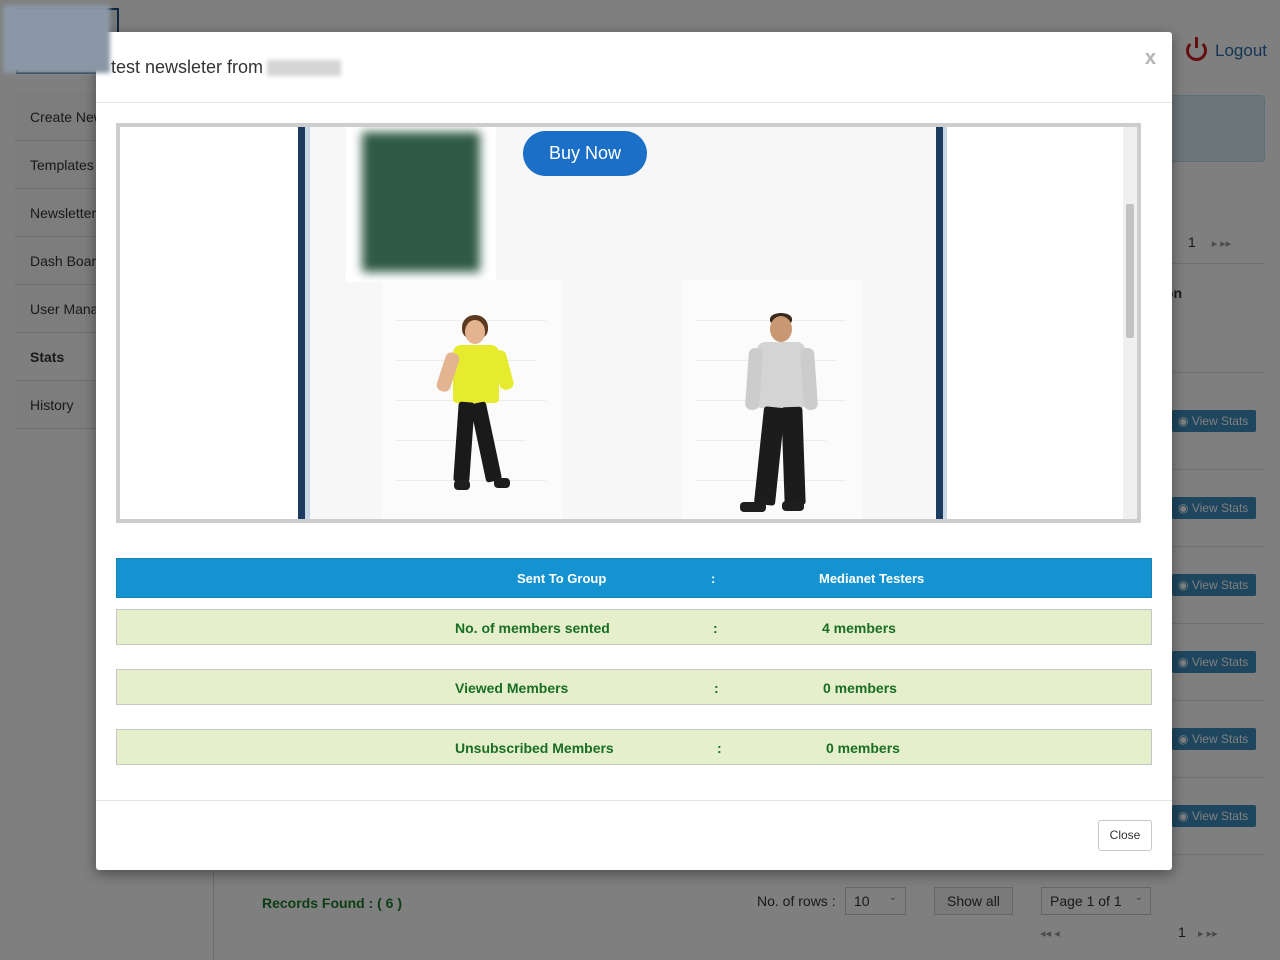 Image resolution: width=1280 pixels, height=960 pixels. I want to click on brand-logo, so click(56, 39).